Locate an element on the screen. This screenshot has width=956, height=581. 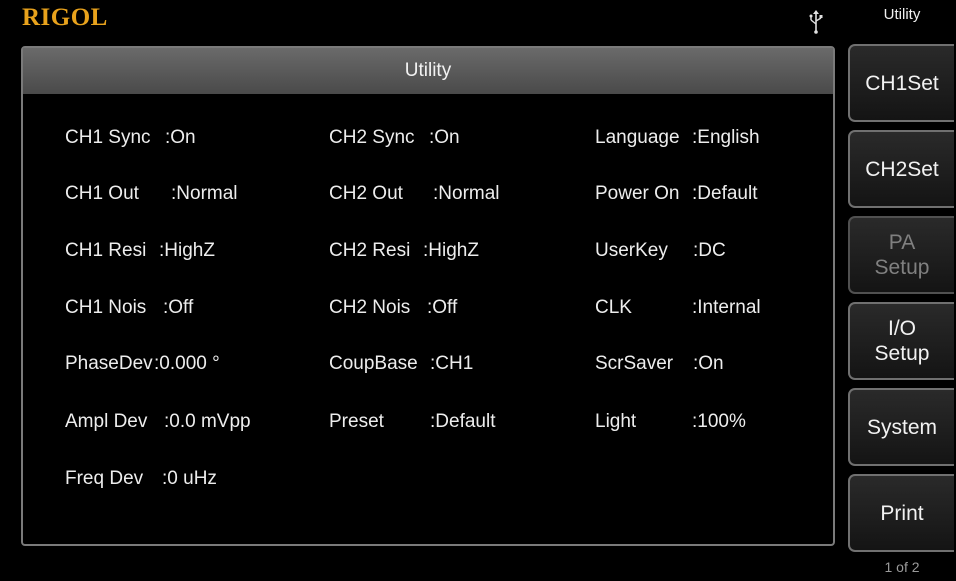
page-indicator: 1 of 2 is located at coordinates (902, 567).